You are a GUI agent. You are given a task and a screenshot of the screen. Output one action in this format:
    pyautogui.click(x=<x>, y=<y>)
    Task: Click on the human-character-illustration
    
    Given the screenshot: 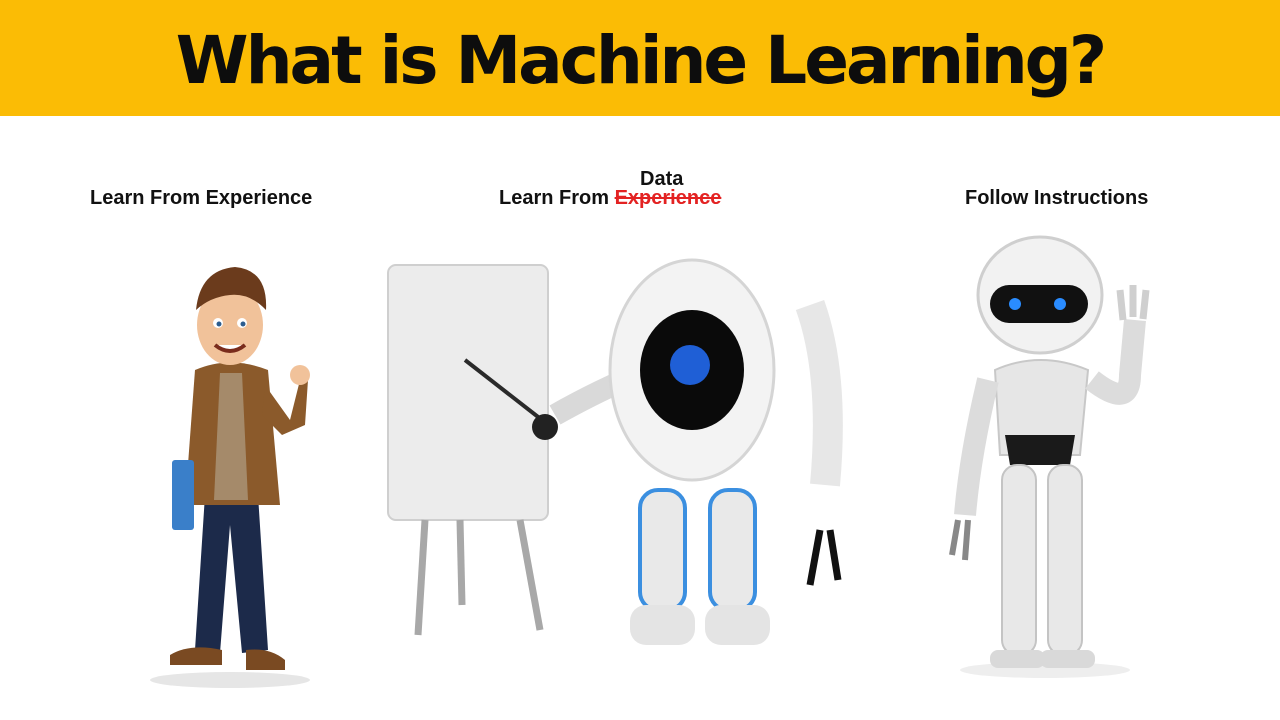 What is the action you would take?
    pyautogui.click(x=230, y=477)
    